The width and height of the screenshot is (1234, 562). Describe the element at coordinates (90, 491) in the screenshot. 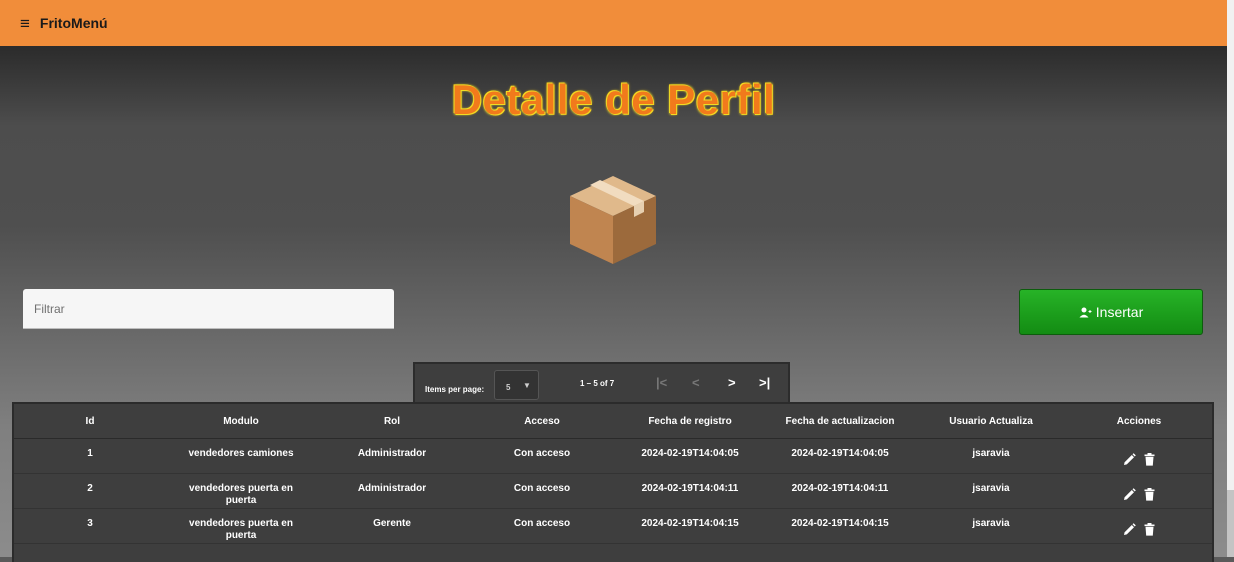

I see `cell-id: 2` at that location.